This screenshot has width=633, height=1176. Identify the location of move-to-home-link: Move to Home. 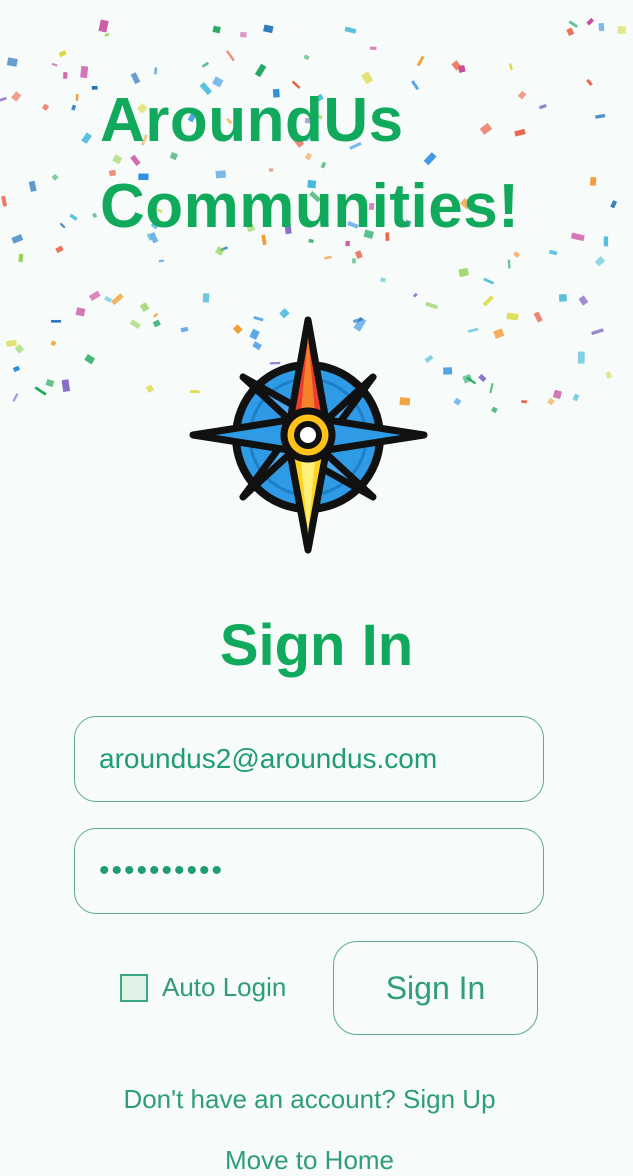
(309, 1160).